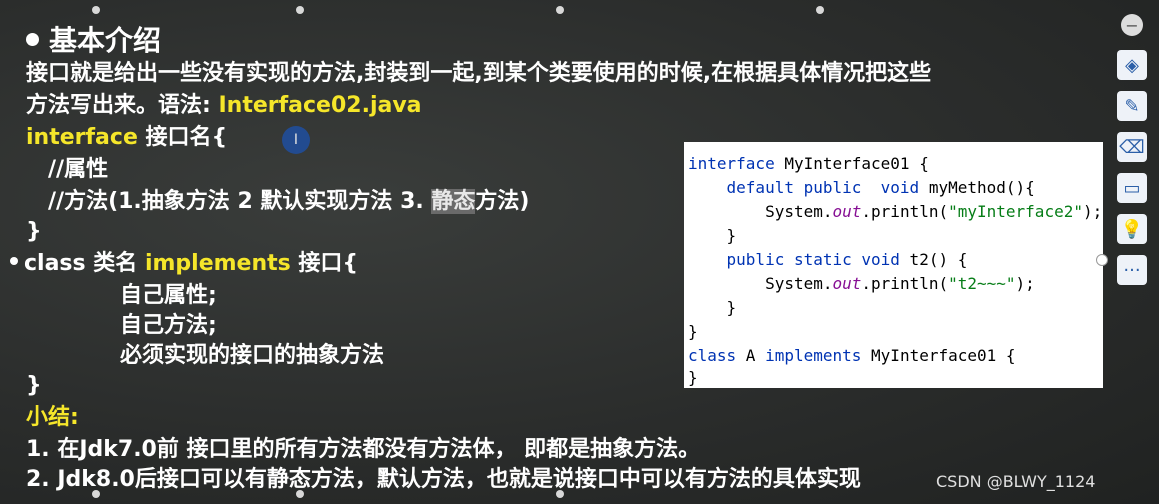 The width and height of the screenshot is (1159, 504). What do you see at coordinates (34, 385) in the screenshot?
I see `close-brace-2: }` at bounding box center [34, 385].